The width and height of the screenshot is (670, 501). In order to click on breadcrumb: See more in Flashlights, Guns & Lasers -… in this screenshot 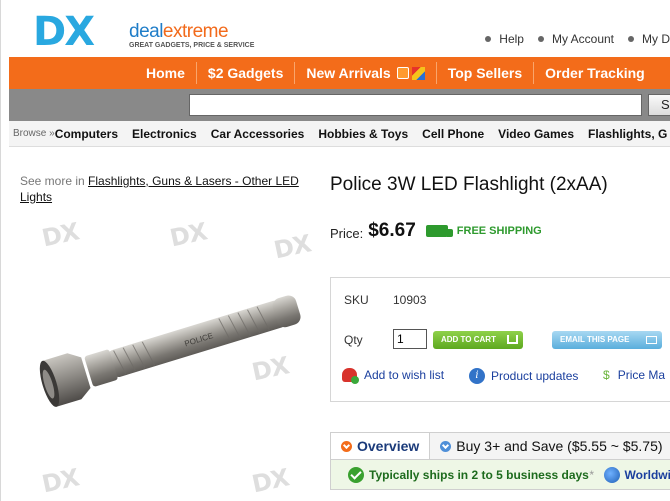, I will do `click(167, 189)`.